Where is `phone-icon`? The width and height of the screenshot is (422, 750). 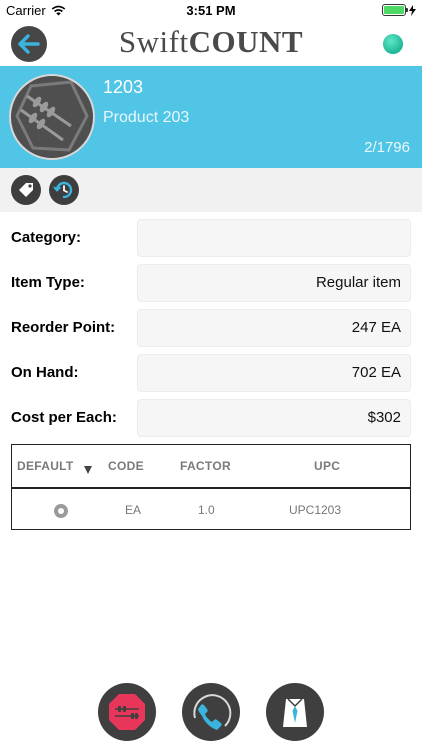 phone-icon is located at coordinates (212, 712).